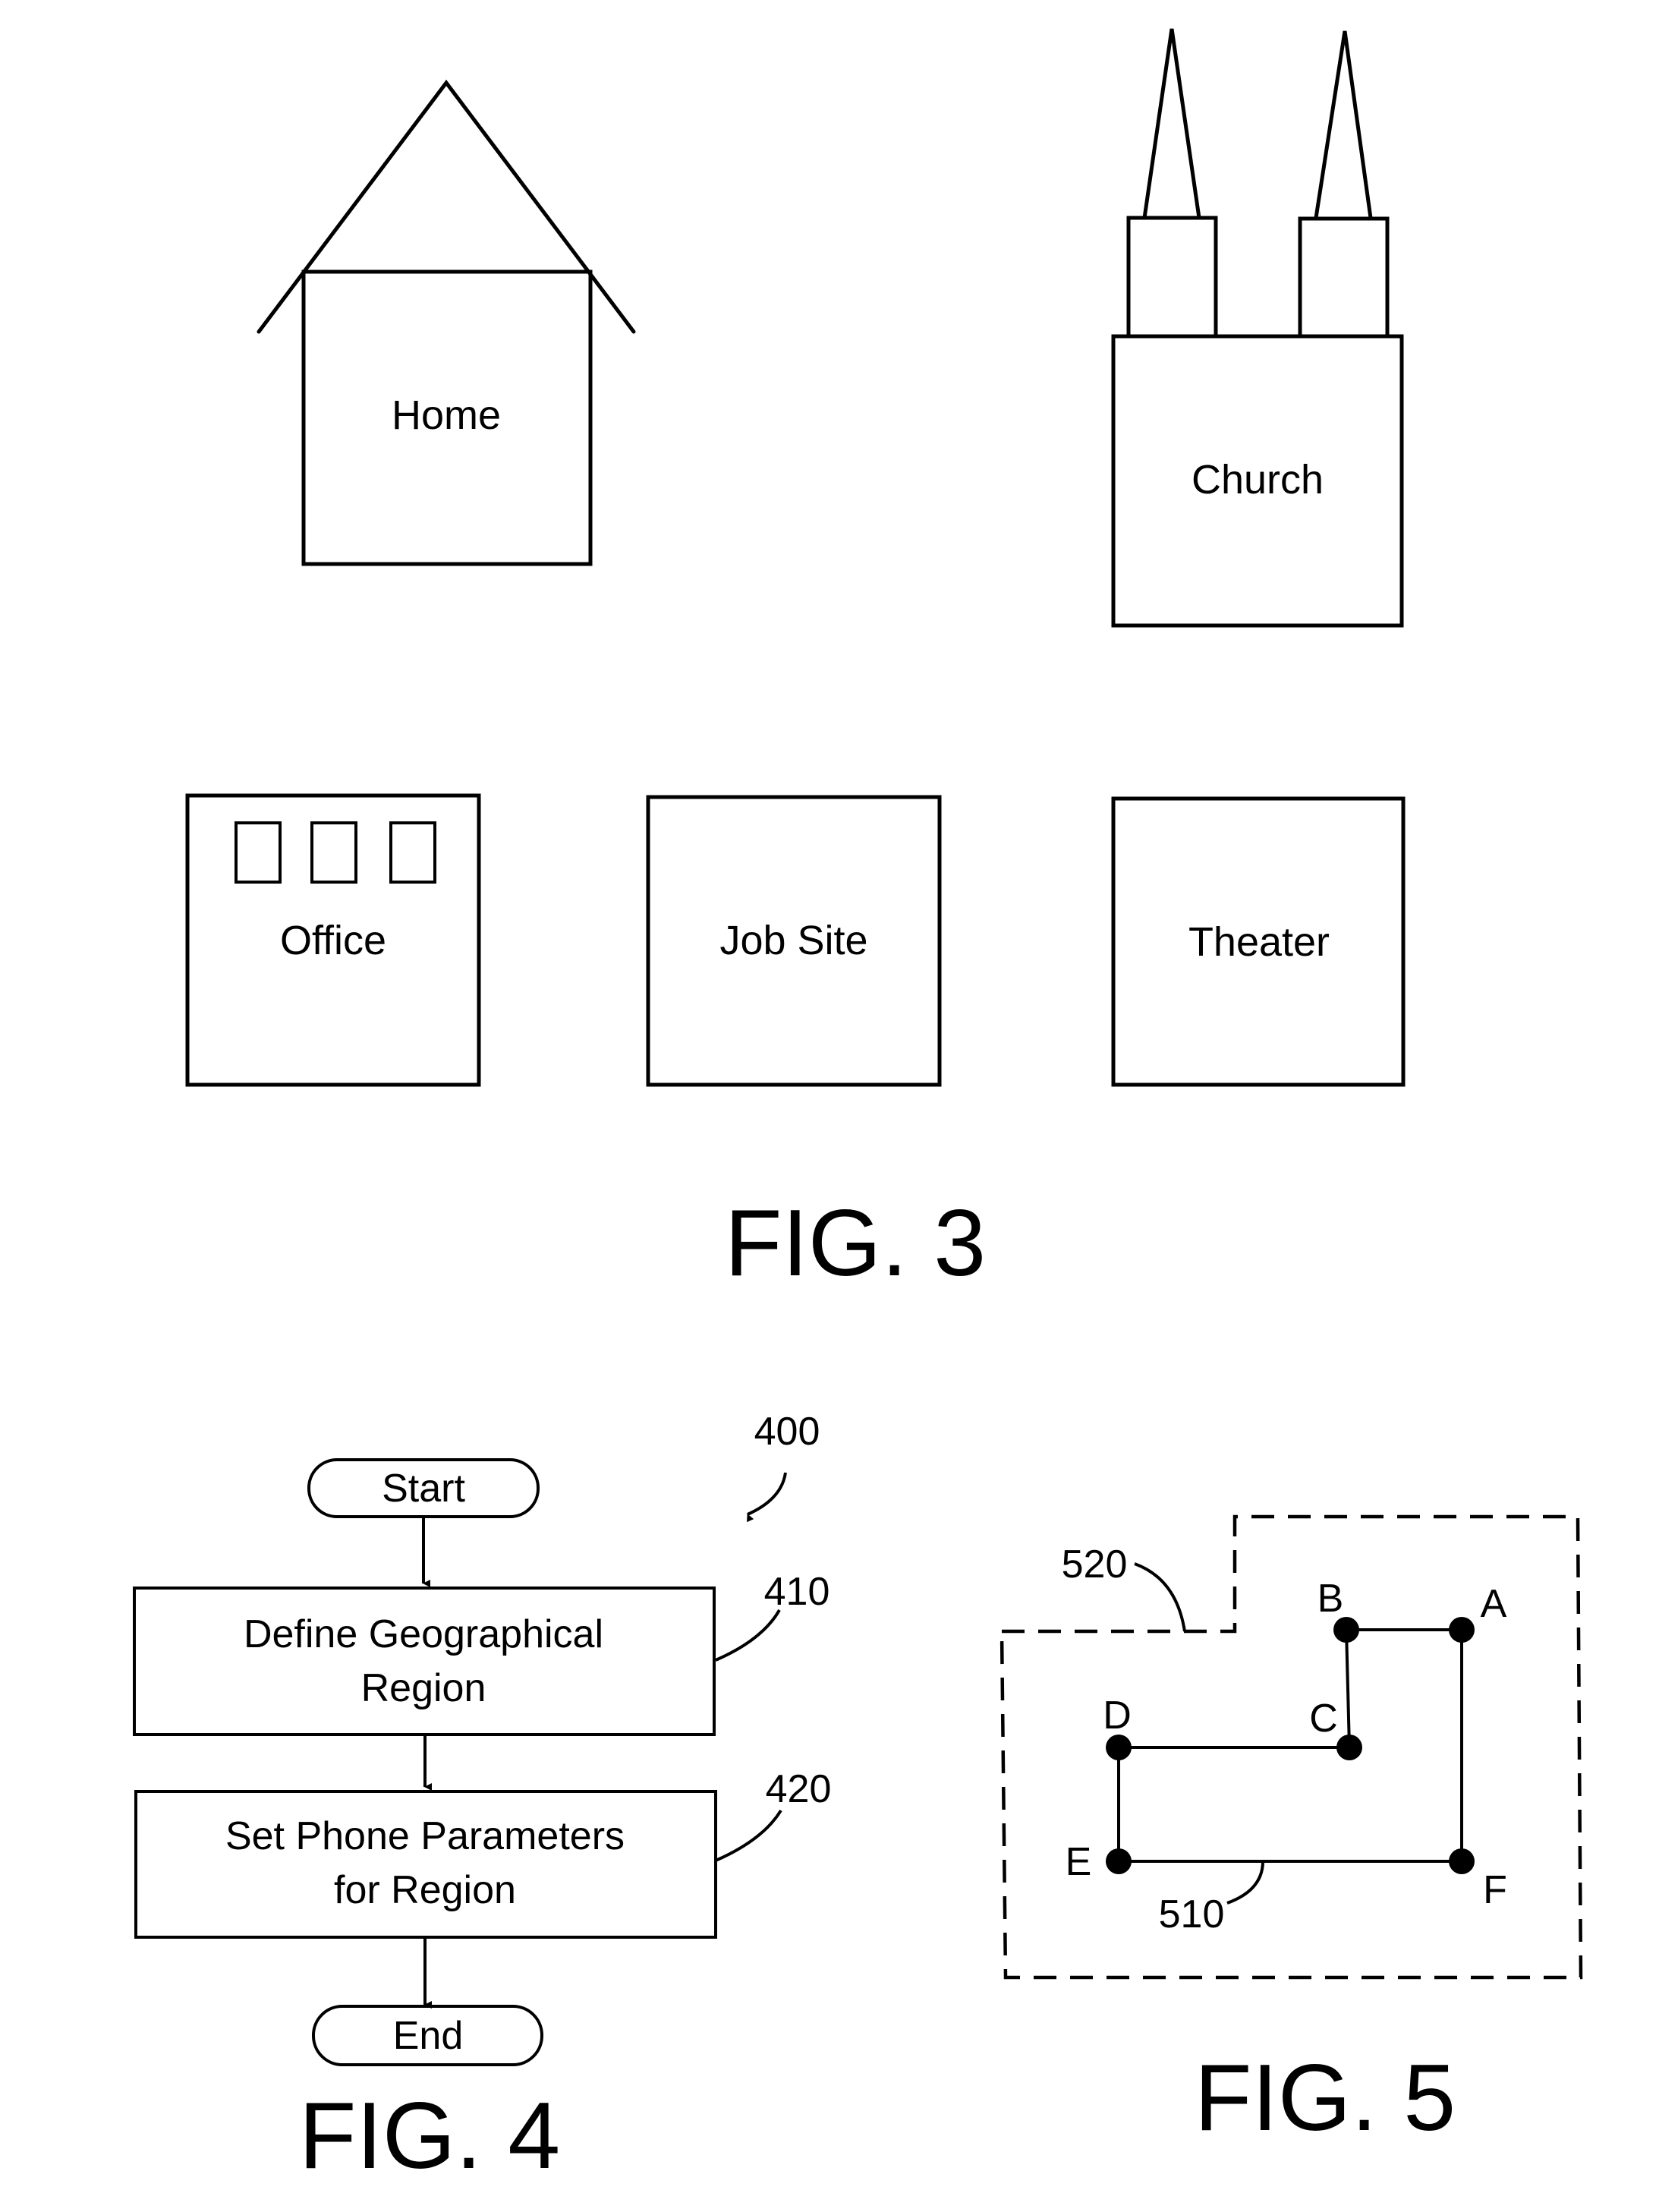 This screenshot has width=1659, height=2212. I want to click on region-520-leader, so click(1160, 1597).